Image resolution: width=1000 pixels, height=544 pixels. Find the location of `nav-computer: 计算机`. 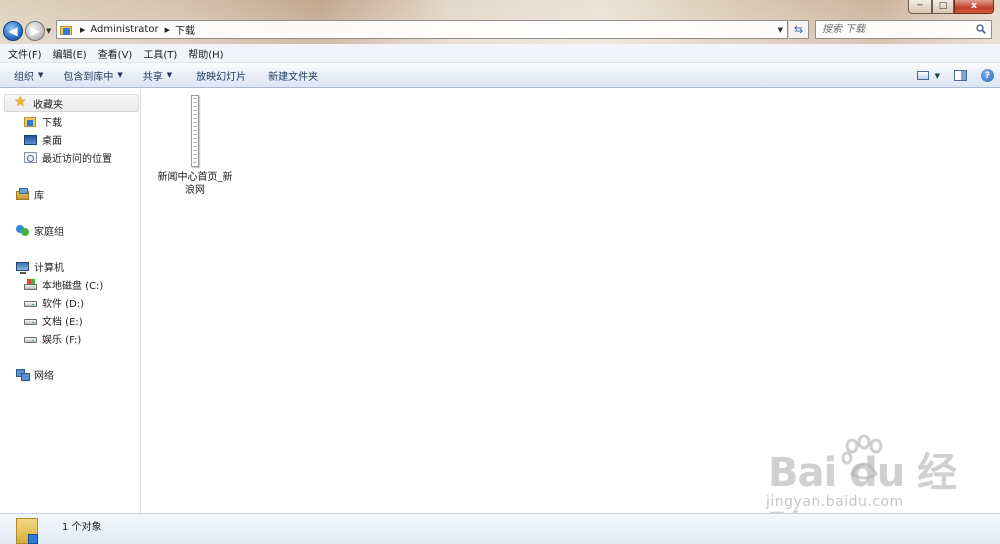

nav-computer: 计算机 is located at coordinates (40, 266).